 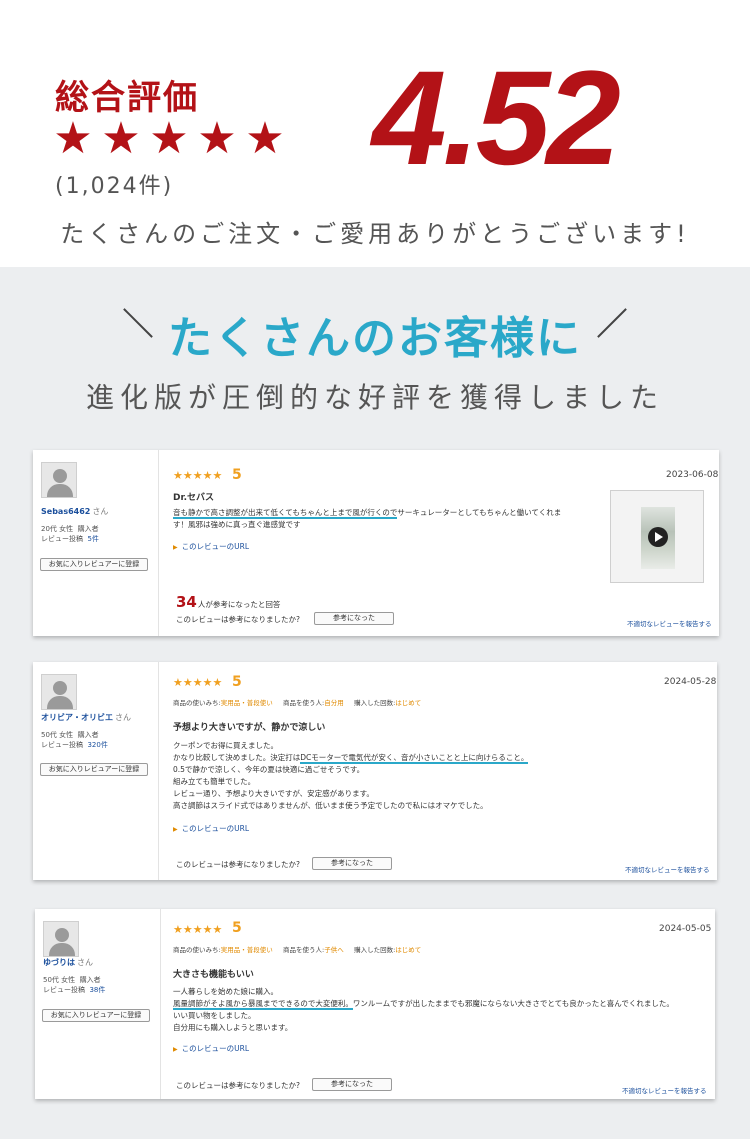 What do you see at coordinates (249, 728) in the screenshot?
I see `review-title: 予想より大きいですが、静かで涼しい` at bounding box center [249, 728].